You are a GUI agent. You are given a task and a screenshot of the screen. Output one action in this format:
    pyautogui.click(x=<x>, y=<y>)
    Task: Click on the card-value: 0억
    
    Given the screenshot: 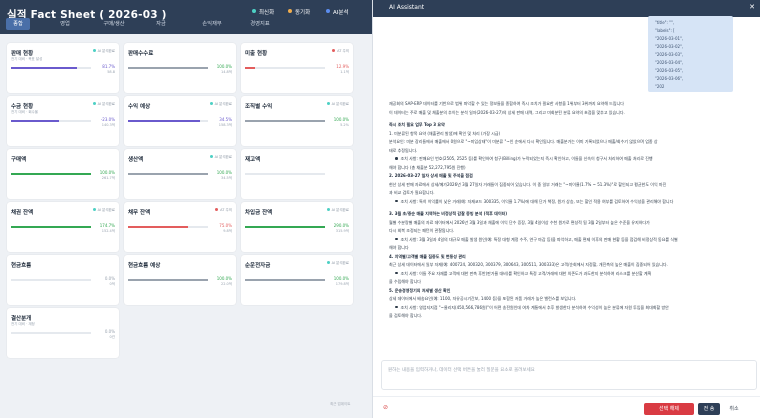 What is the action you would take?
    pyautogui.click(x=112, y=284)
    